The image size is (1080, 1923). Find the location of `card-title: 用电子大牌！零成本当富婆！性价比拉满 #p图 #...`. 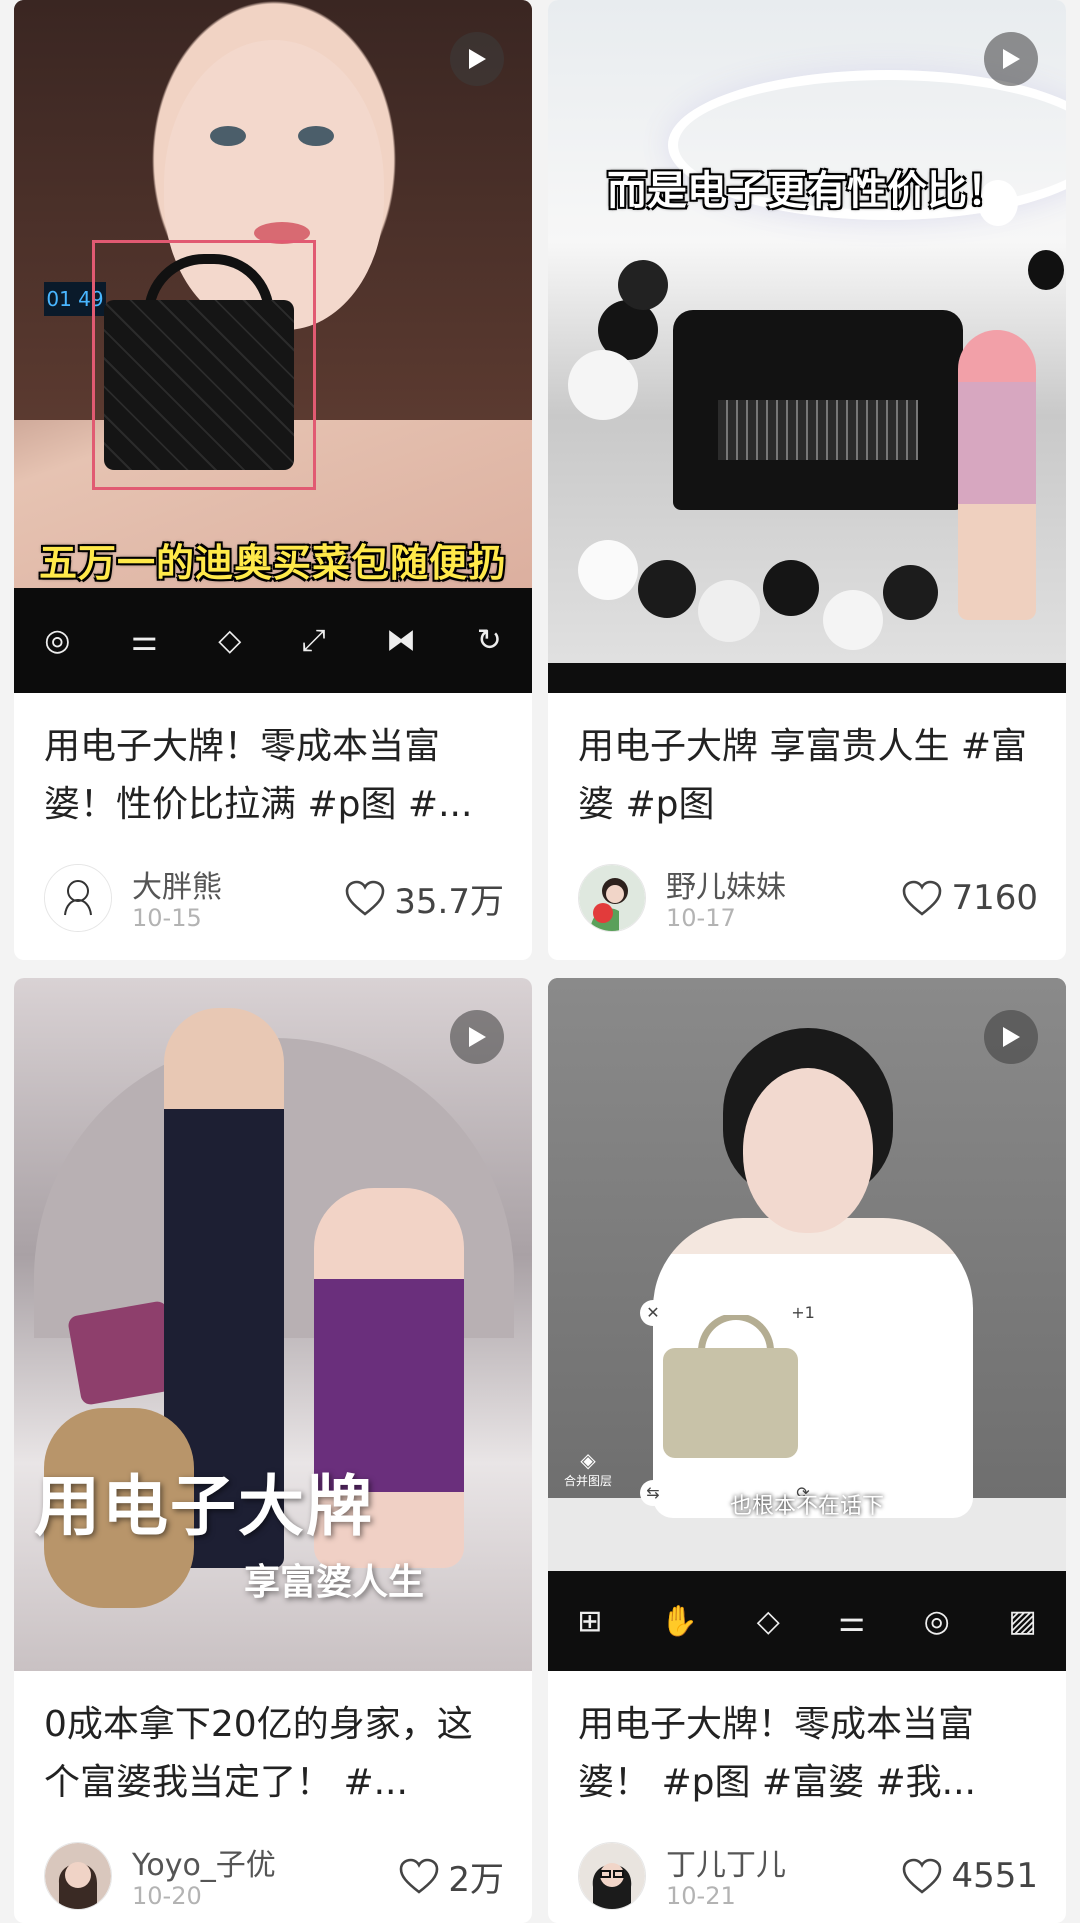

card-title: 用电子大牌！零成本当富婆！性价比拉满 #p图 #... is located at coordinates (274, 776).